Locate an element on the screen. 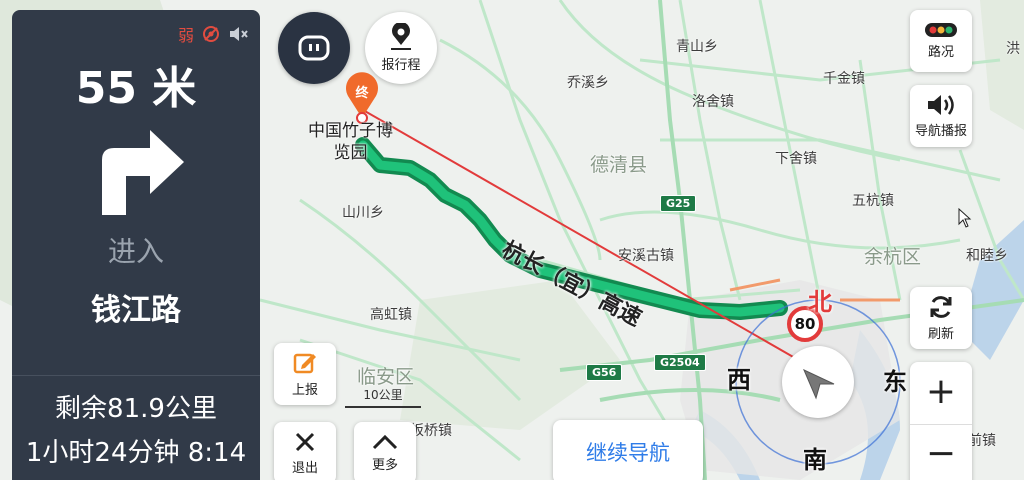  close-icon is located at coordinates (305, 442).